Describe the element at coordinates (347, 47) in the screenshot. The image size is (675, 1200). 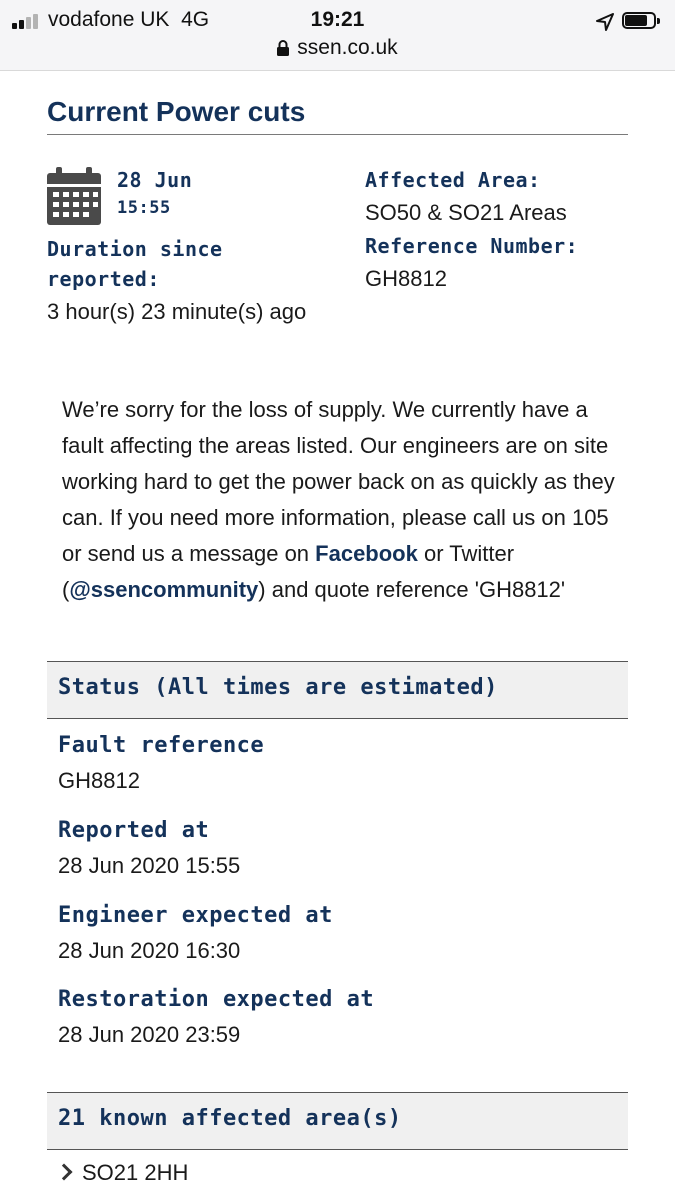
I see `url-text: ssen.co.uk` at that location.